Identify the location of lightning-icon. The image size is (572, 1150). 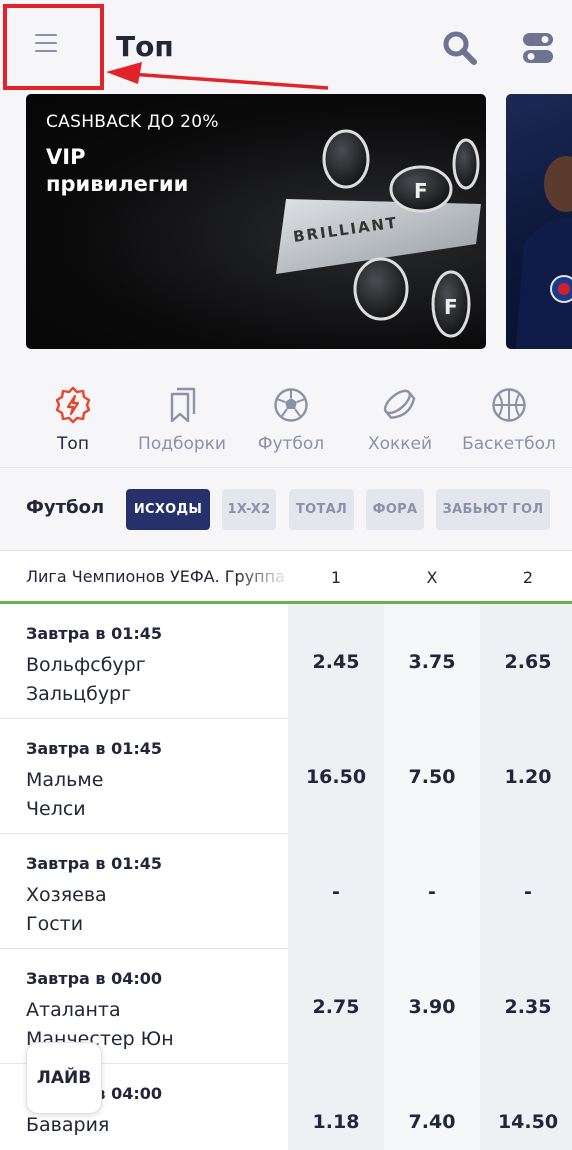
(73, 405).